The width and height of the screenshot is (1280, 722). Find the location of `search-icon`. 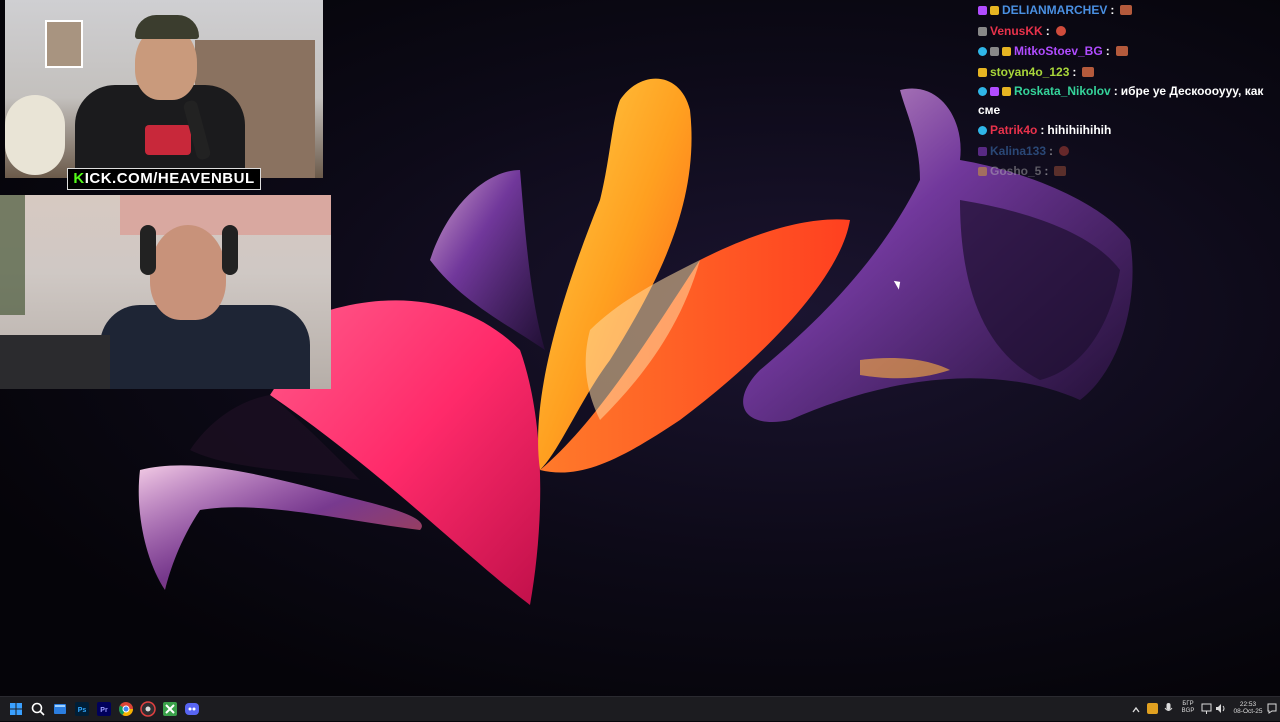

search-icon is located at coordinates (38, 709).